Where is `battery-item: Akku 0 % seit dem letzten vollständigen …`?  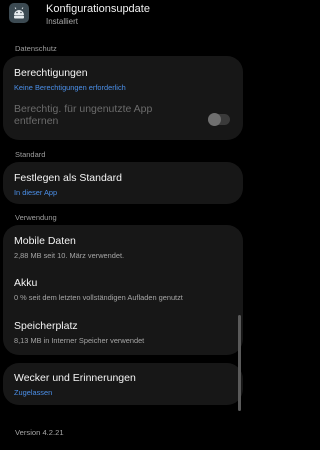 battery-item: Akku 0 % seit dem letzten vollständigen … is located at coordinates (123, 289).